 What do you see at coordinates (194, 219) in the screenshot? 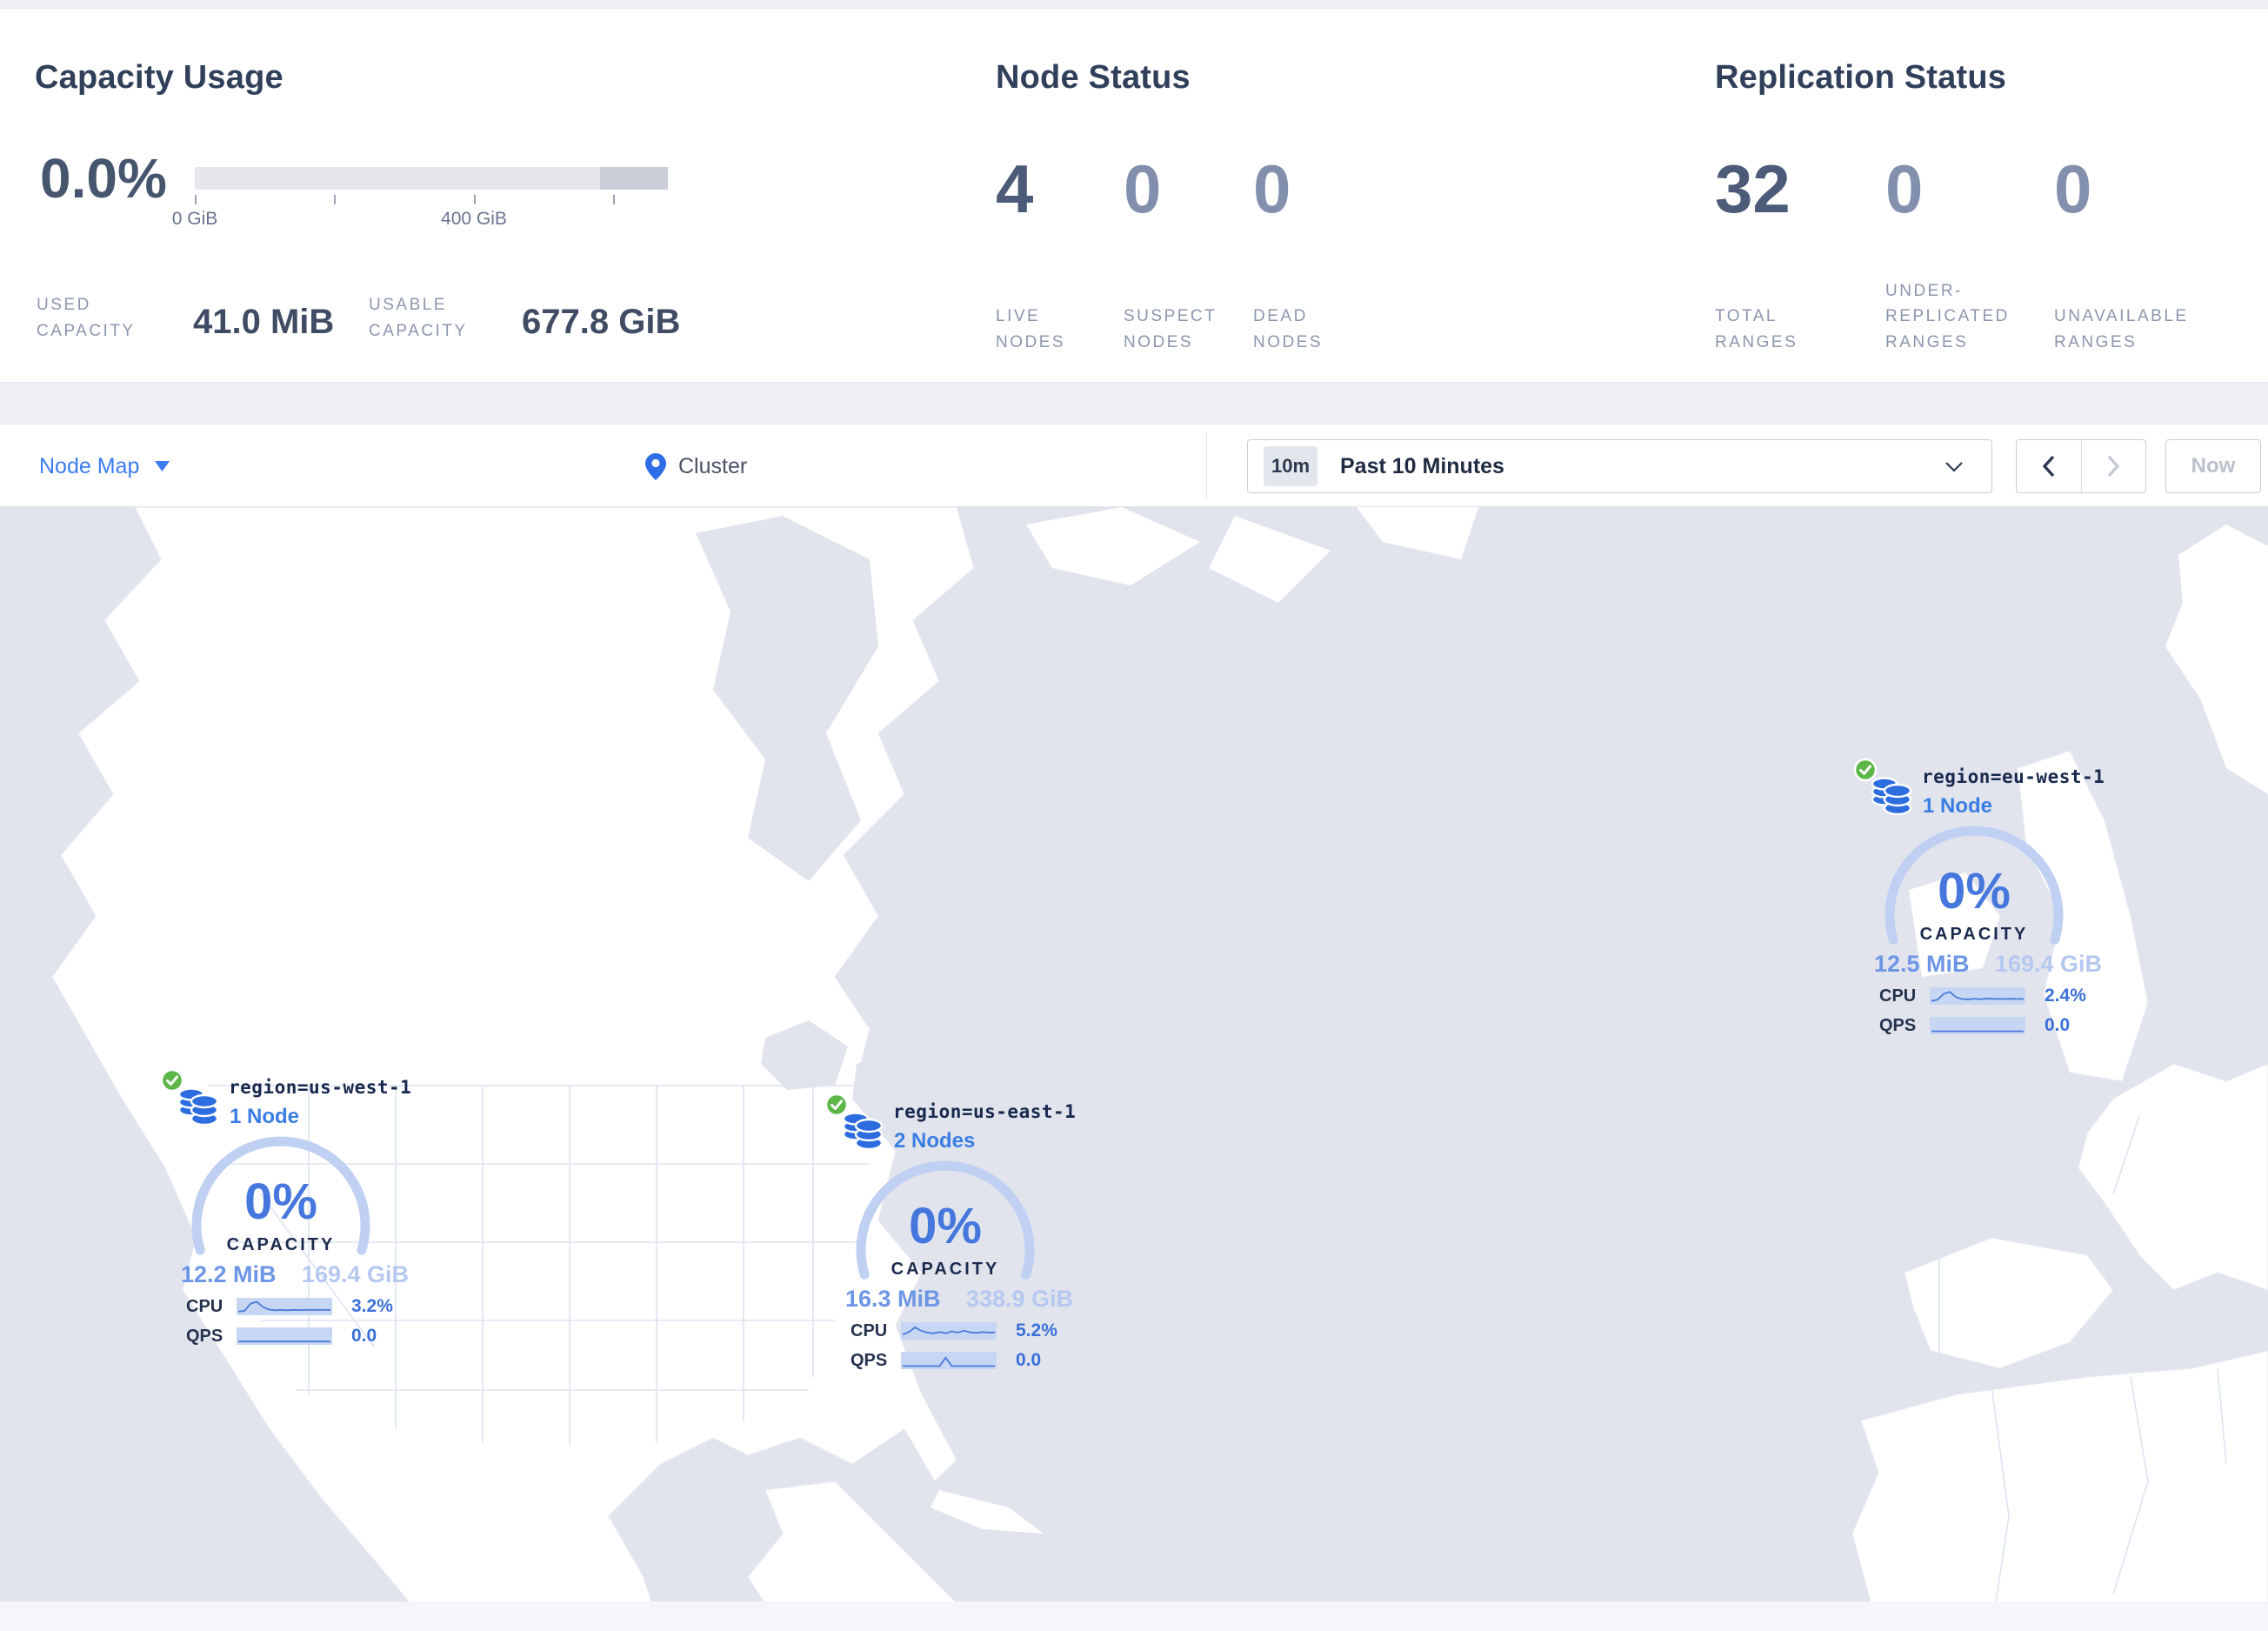
I see `capacity-axis-label-0: 0 GiB` at bounding box center [194, 219].